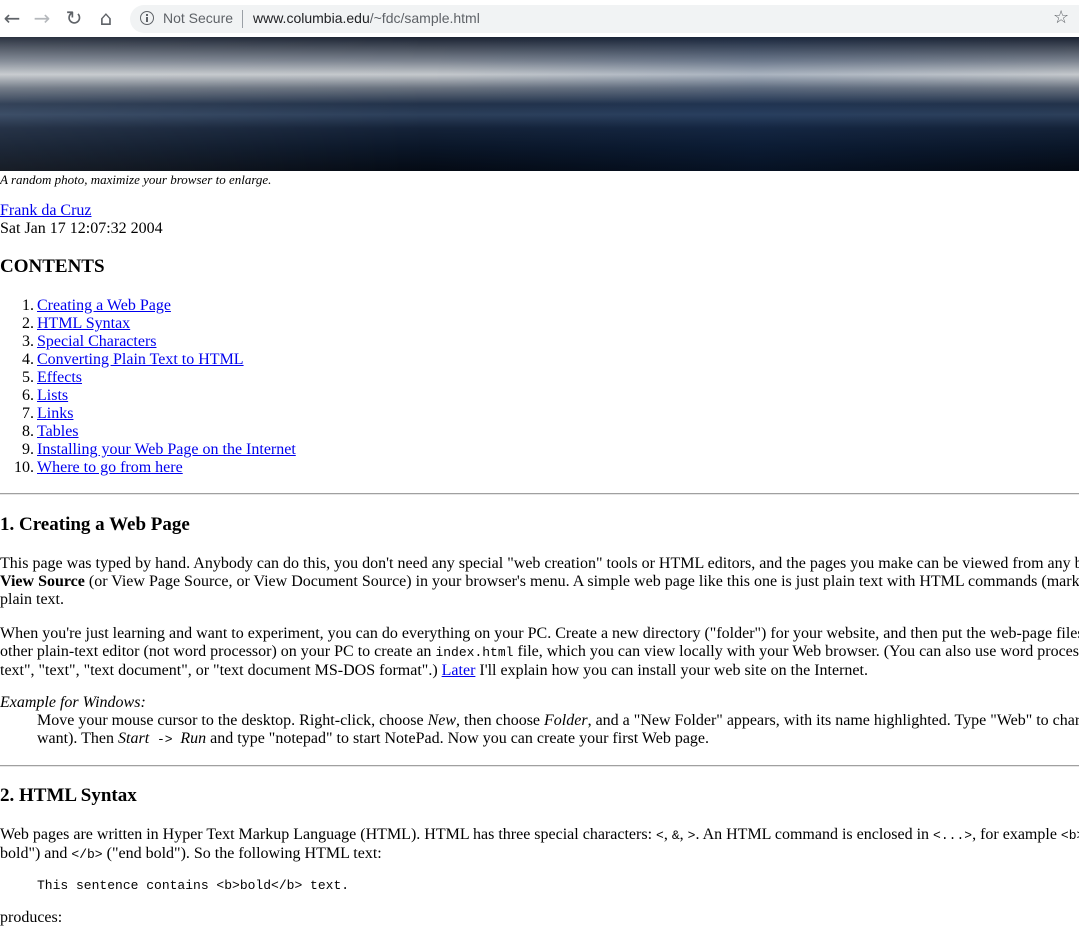  Describe the element at coordinates (81, 228) in the screenshot. I see `page-date: Sat Jan 17 12:07:32 2004` at that location.